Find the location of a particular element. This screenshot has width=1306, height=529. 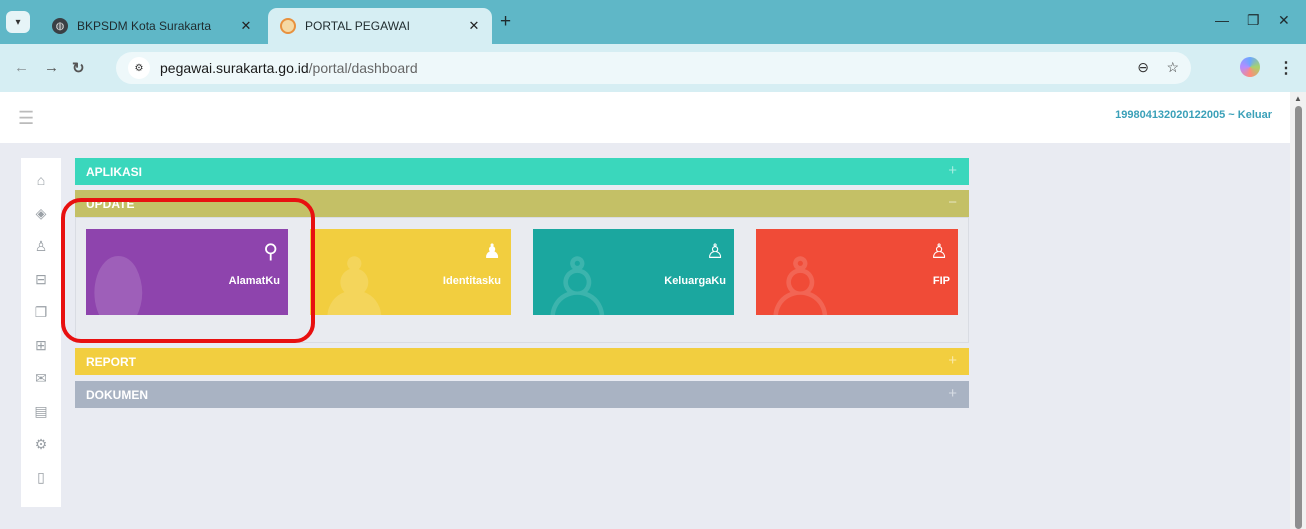

tile-label: KeluargaKu is located at coordinates (695, 281).